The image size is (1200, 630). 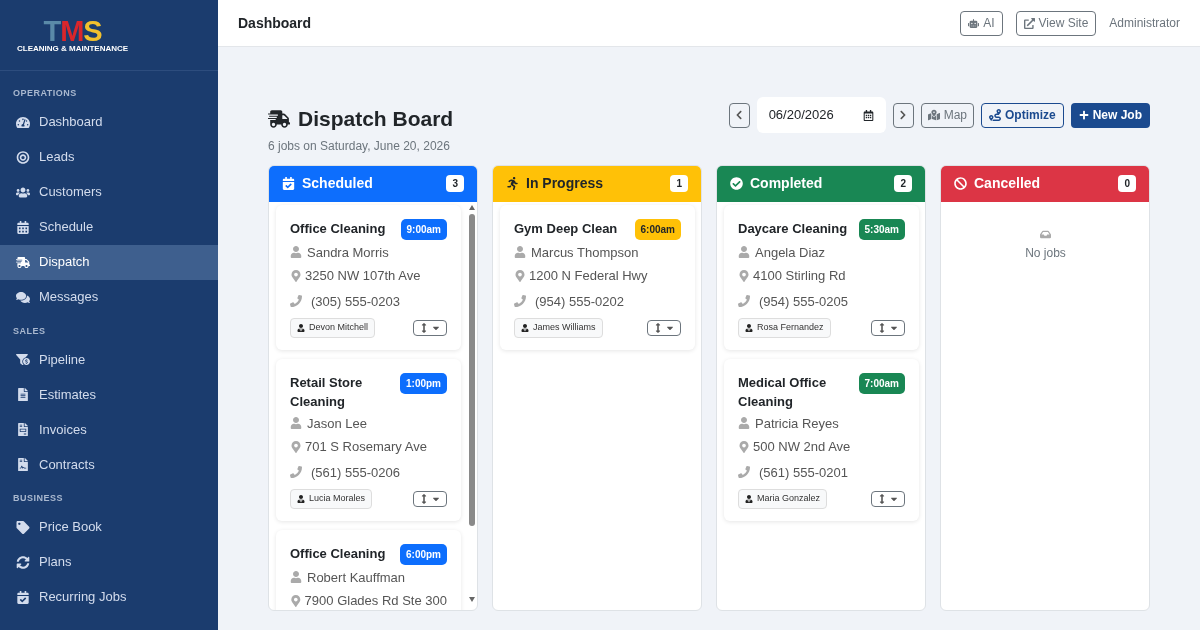 What do you see at coordinates (947, 115) in the screenshot?
I see `map-button: Map` at bounding box center [947, 115].